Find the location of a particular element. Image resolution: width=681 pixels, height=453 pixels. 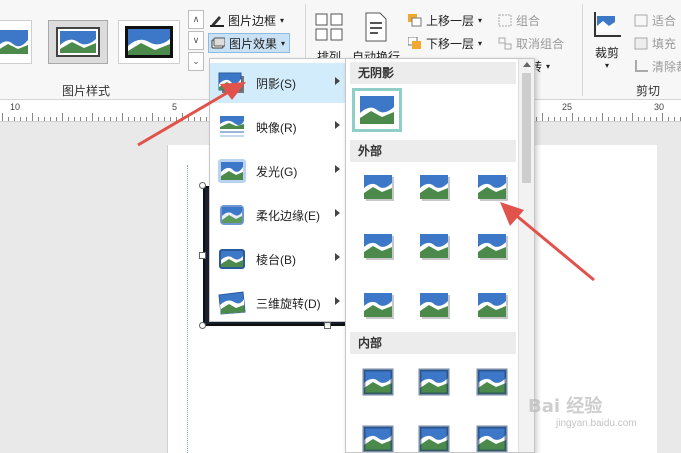

menu-item-bevel: 棱台(B) is located at coordinates (279, 259).